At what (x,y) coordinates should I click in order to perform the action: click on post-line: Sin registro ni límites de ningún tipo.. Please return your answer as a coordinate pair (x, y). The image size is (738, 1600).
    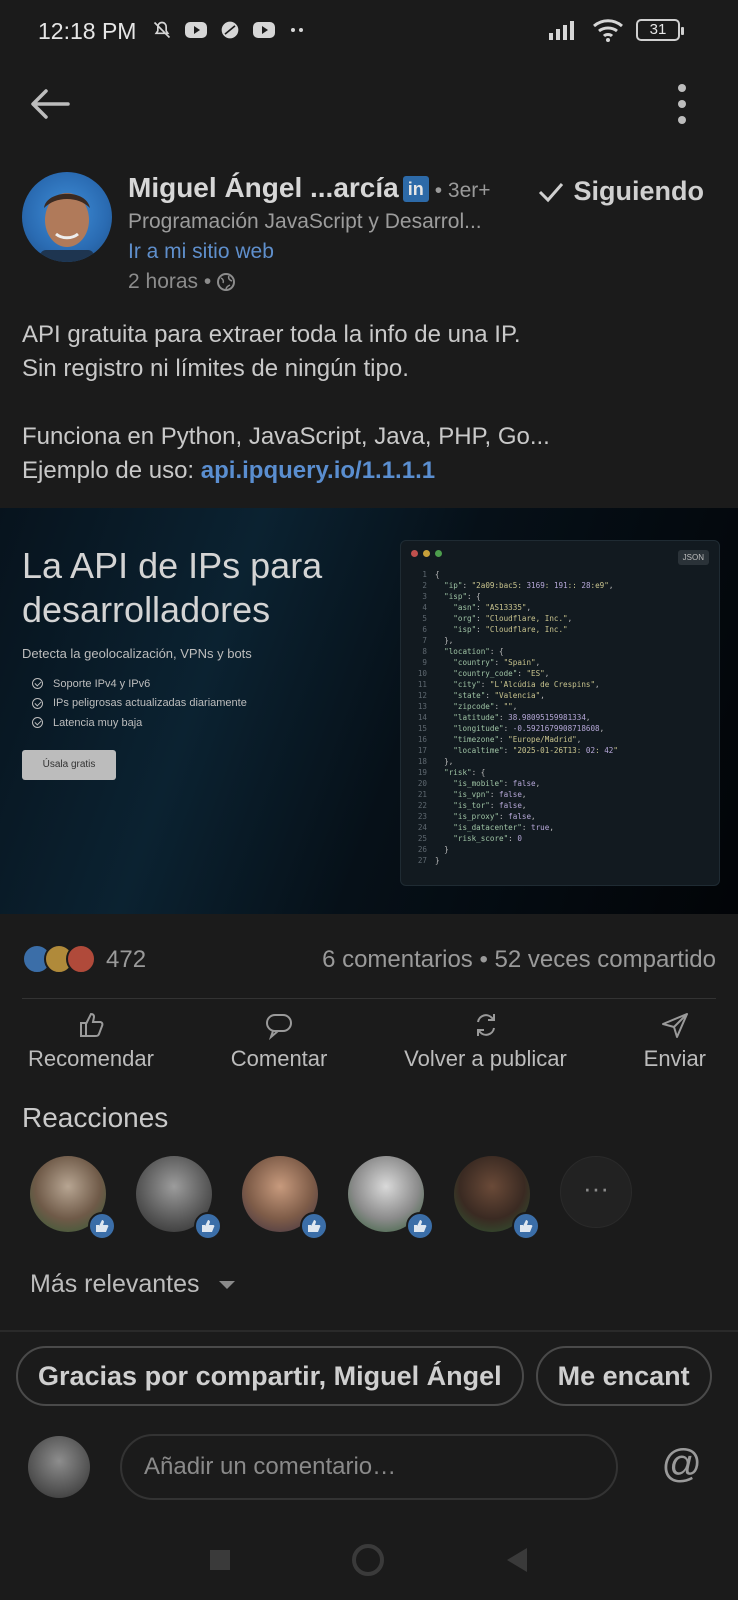
    Looking at the image, I should click on (215, 368).